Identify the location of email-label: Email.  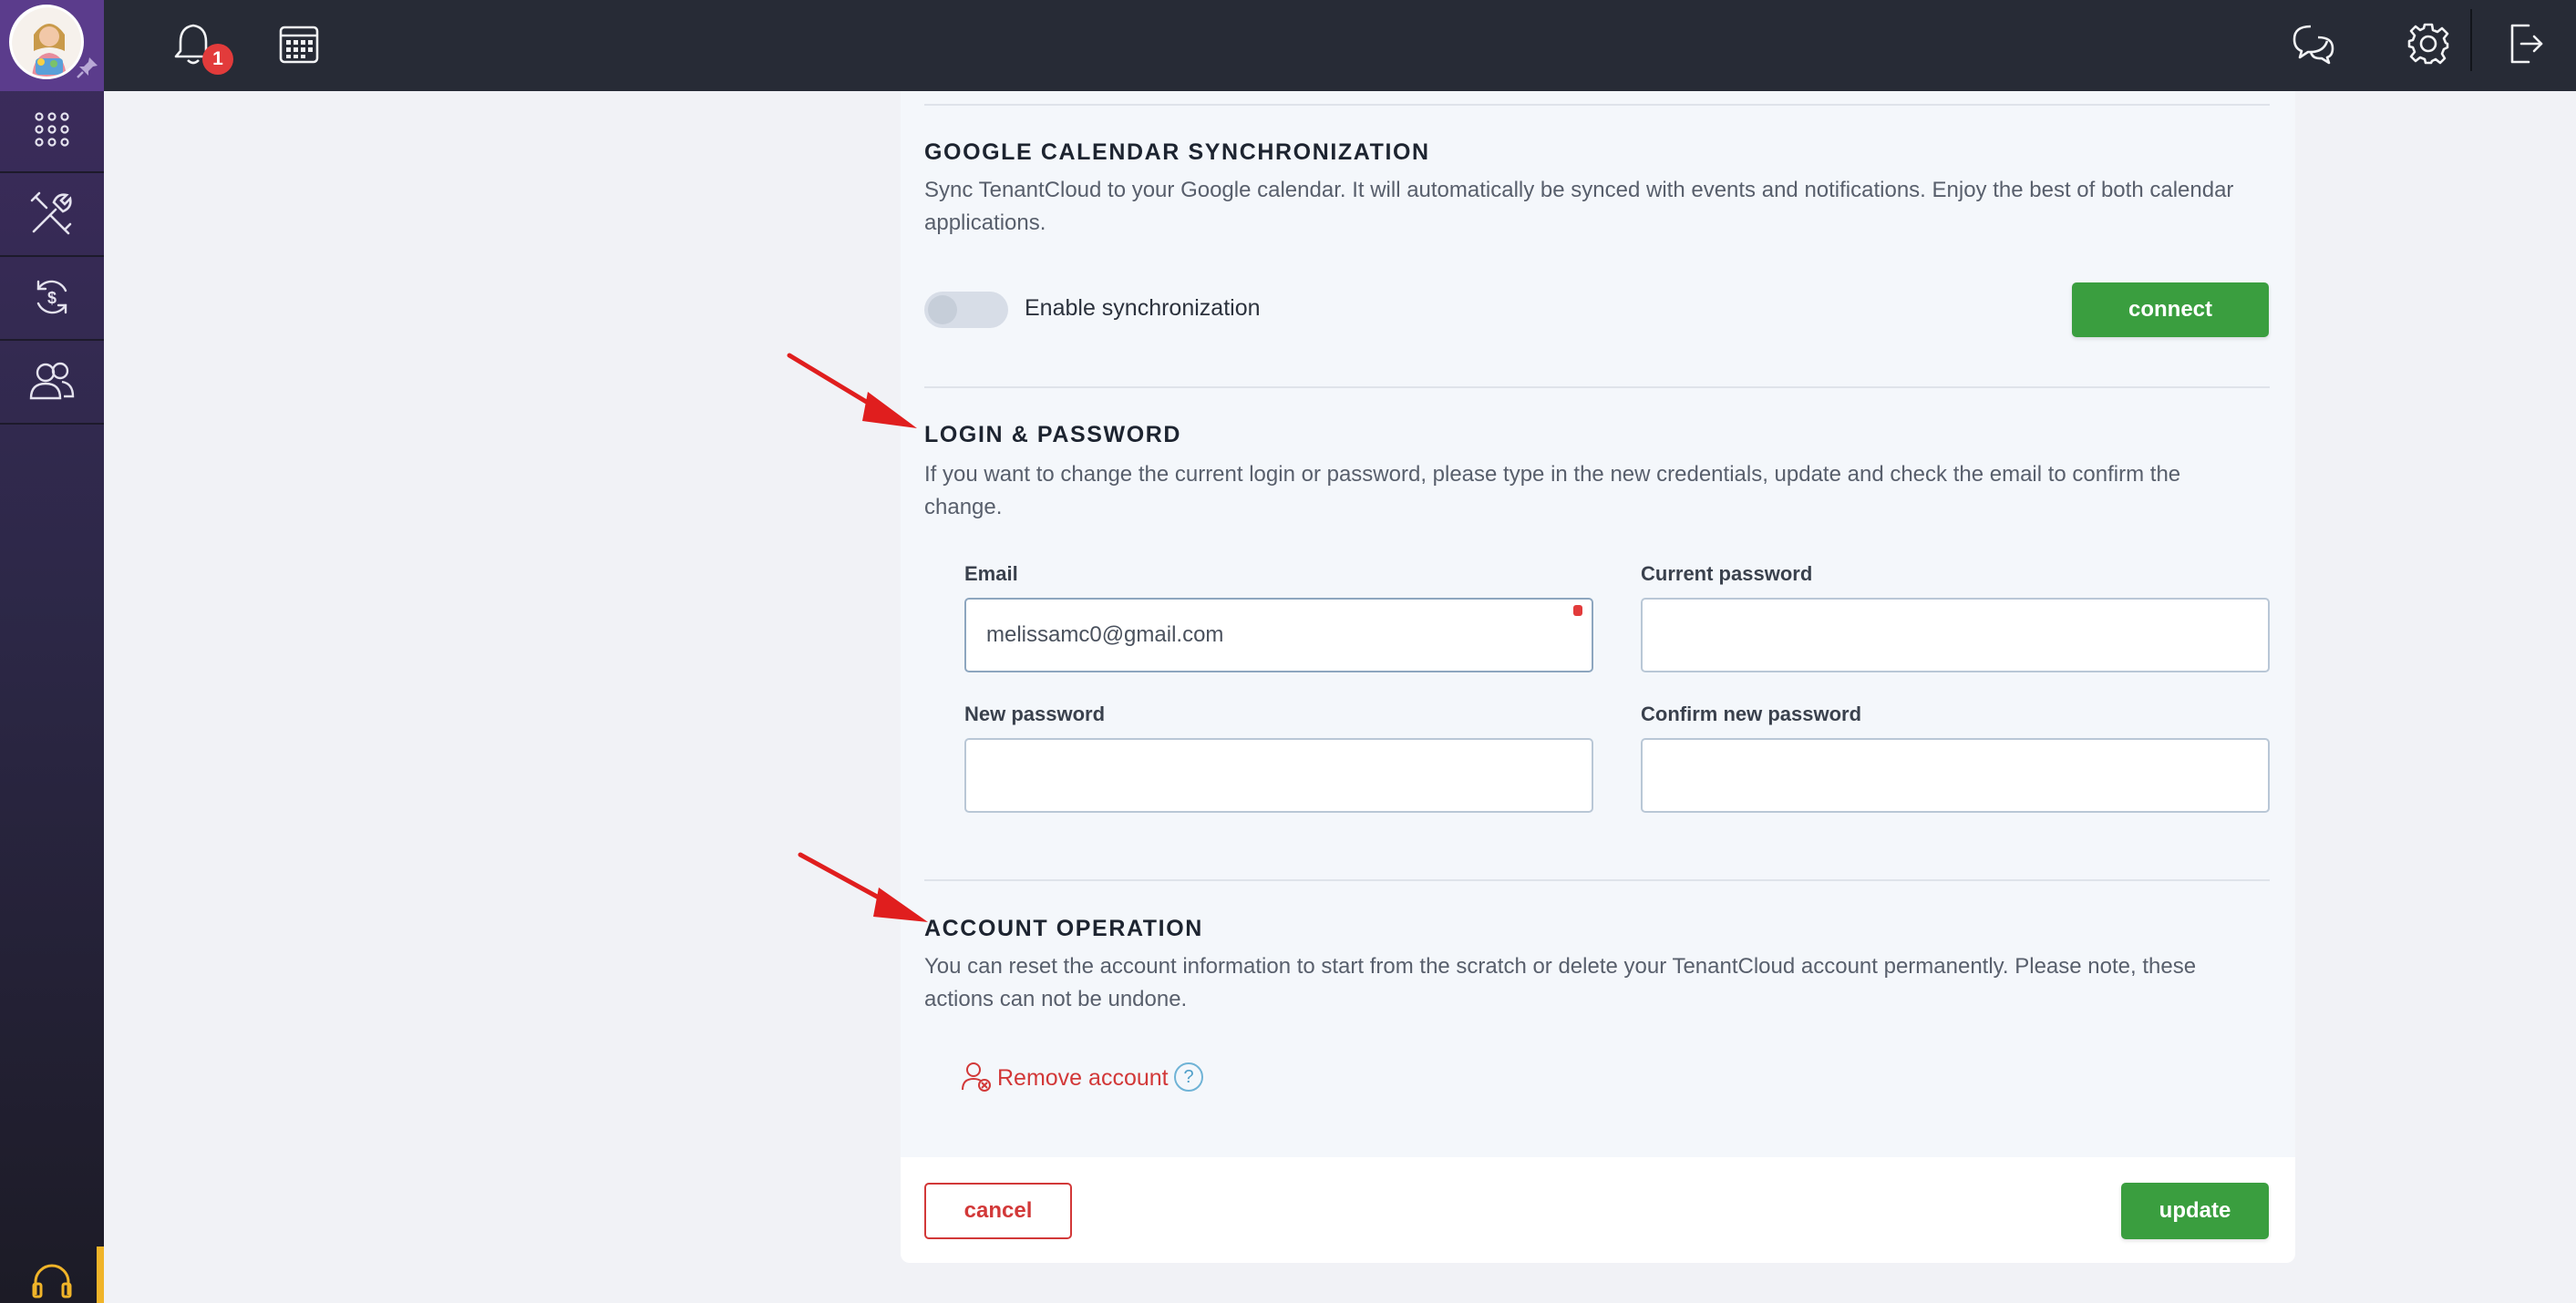
(991, 573).